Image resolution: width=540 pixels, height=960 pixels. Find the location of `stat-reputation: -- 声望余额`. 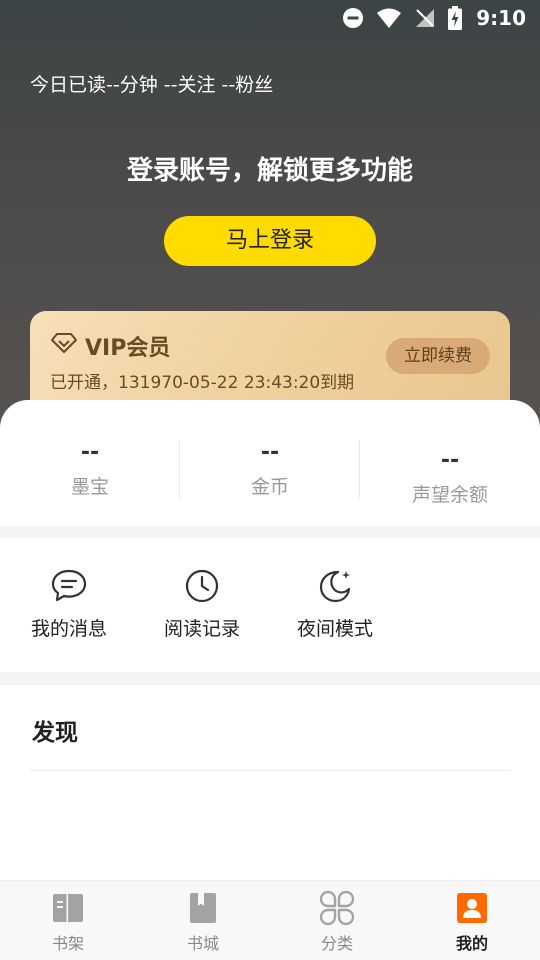

stat-reputation: -- 声望余额 is located at coordinates (450, 477).